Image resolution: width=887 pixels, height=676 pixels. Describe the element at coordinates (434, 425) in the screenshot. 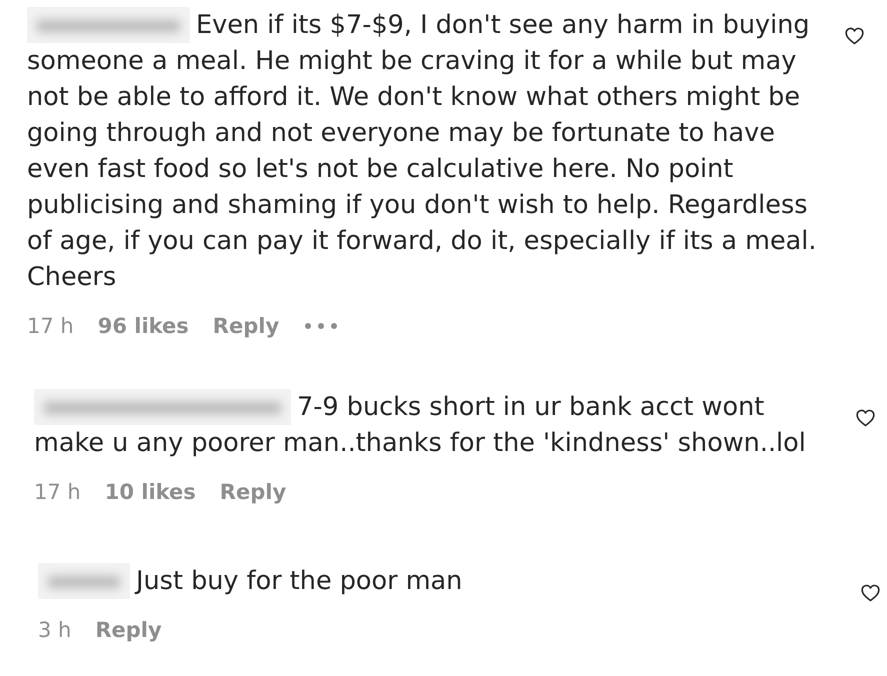

I see `comment-text: 7-9 bucks short in ur bank acct wont make u any poorer man..thanks for the 'kindness' shown..lol` at that location.